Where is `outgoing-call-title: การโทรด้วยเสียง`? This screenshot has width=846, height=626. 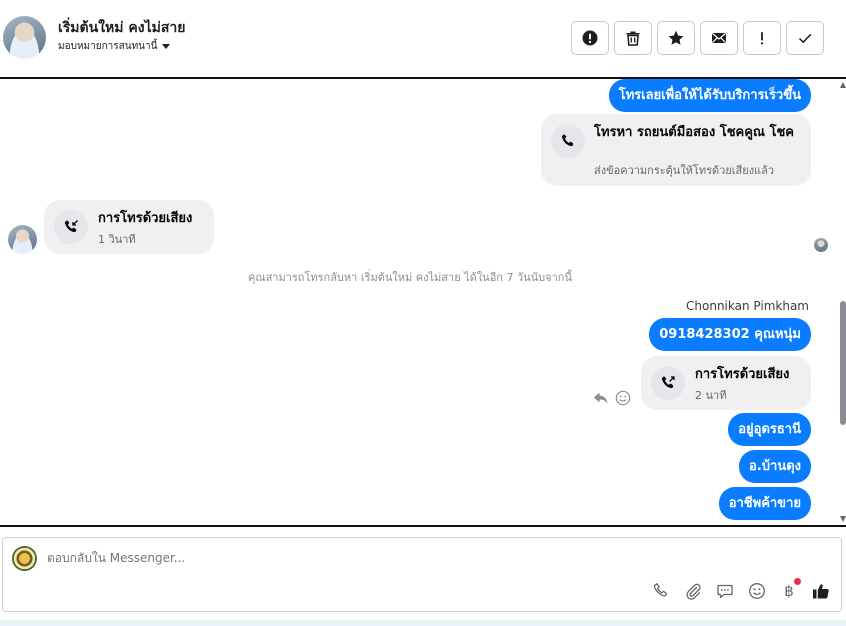
outgoing-call-title: การโทรด้วยเสียง is located at coordinates (742, 374).